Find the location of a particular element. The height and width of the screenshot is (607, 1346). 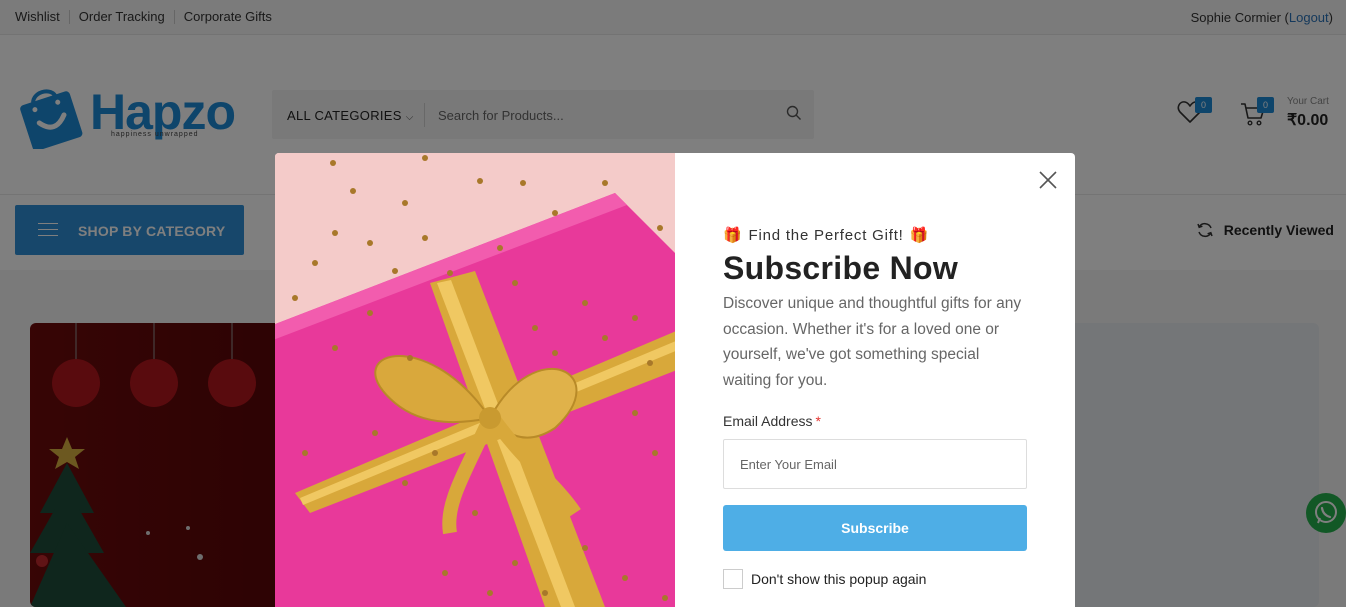

email-label-text: Email Address is located at coordinates (768, 421).